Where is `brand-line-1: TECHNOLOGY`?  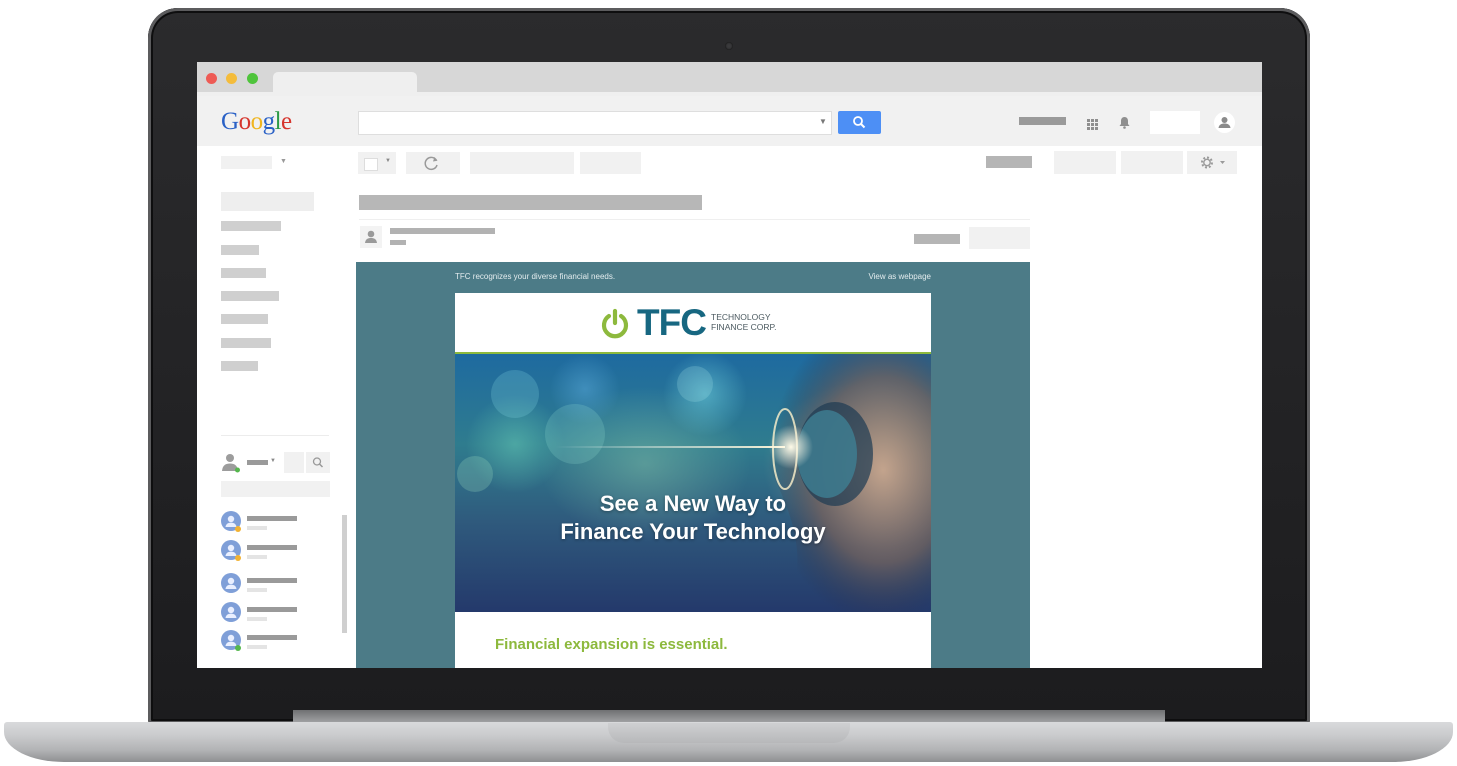 brand-line-1: TECHNOLOGY is located at coordinates (741, 317).